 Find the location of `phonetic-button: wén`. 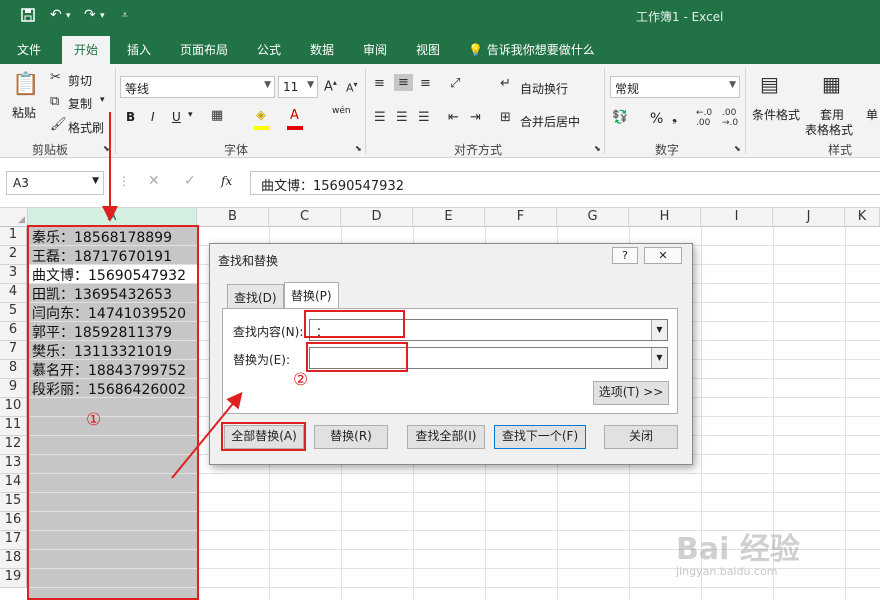

phonetic-button: wén is located at coordinates (341, 111).